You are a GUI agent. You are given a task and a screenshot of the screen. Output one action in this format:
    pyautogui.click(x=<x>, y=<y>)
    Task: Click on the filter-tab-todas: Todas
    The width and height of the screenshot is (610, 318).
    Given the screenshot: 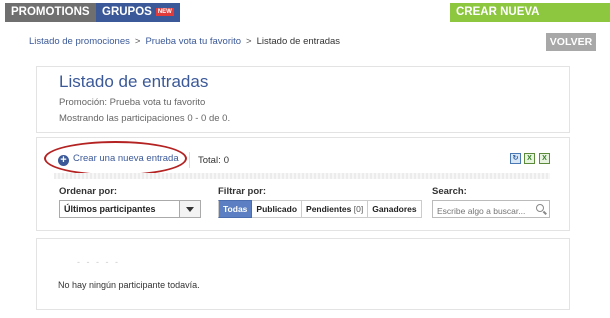 What is the action you would take?
    pyautogui.click(x=235, y=209)
    